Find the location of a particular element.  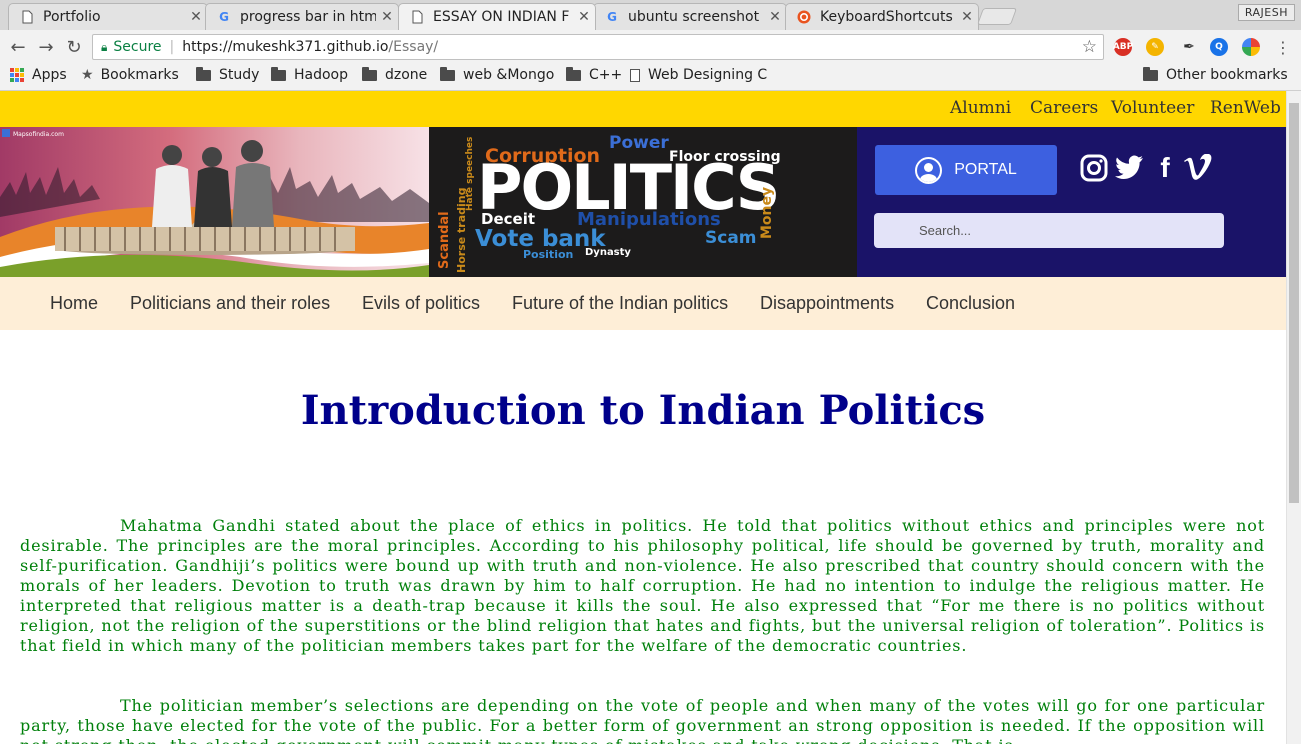

bookmark-study: Study is located at coordinates (227, 74).